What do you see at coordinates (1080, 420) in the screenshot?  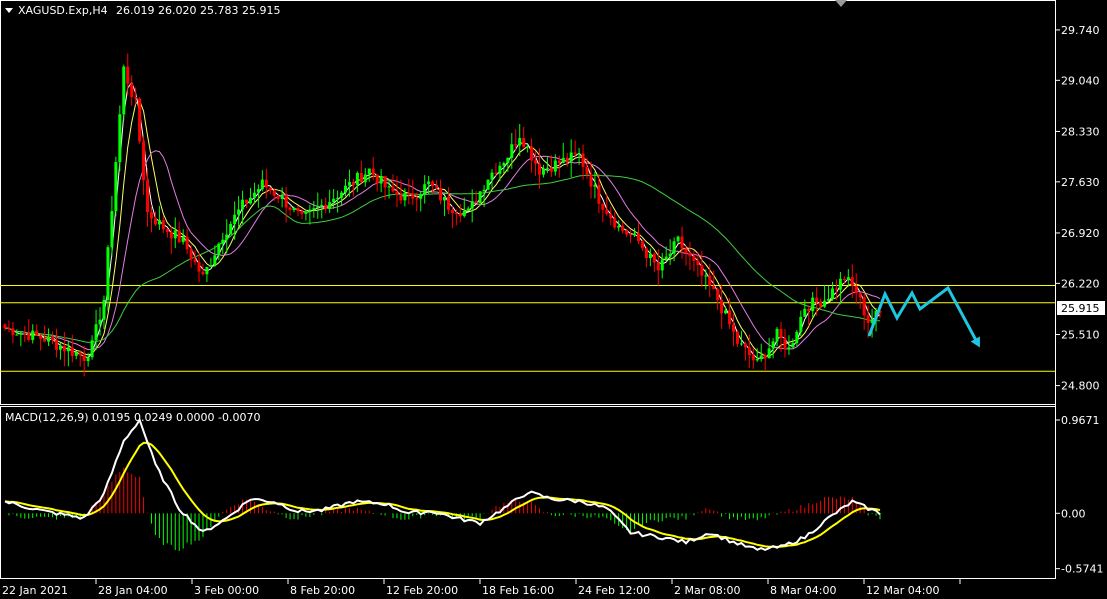 I see `macd-tick-label: 0.9671` at bounding box center [1080, 420].